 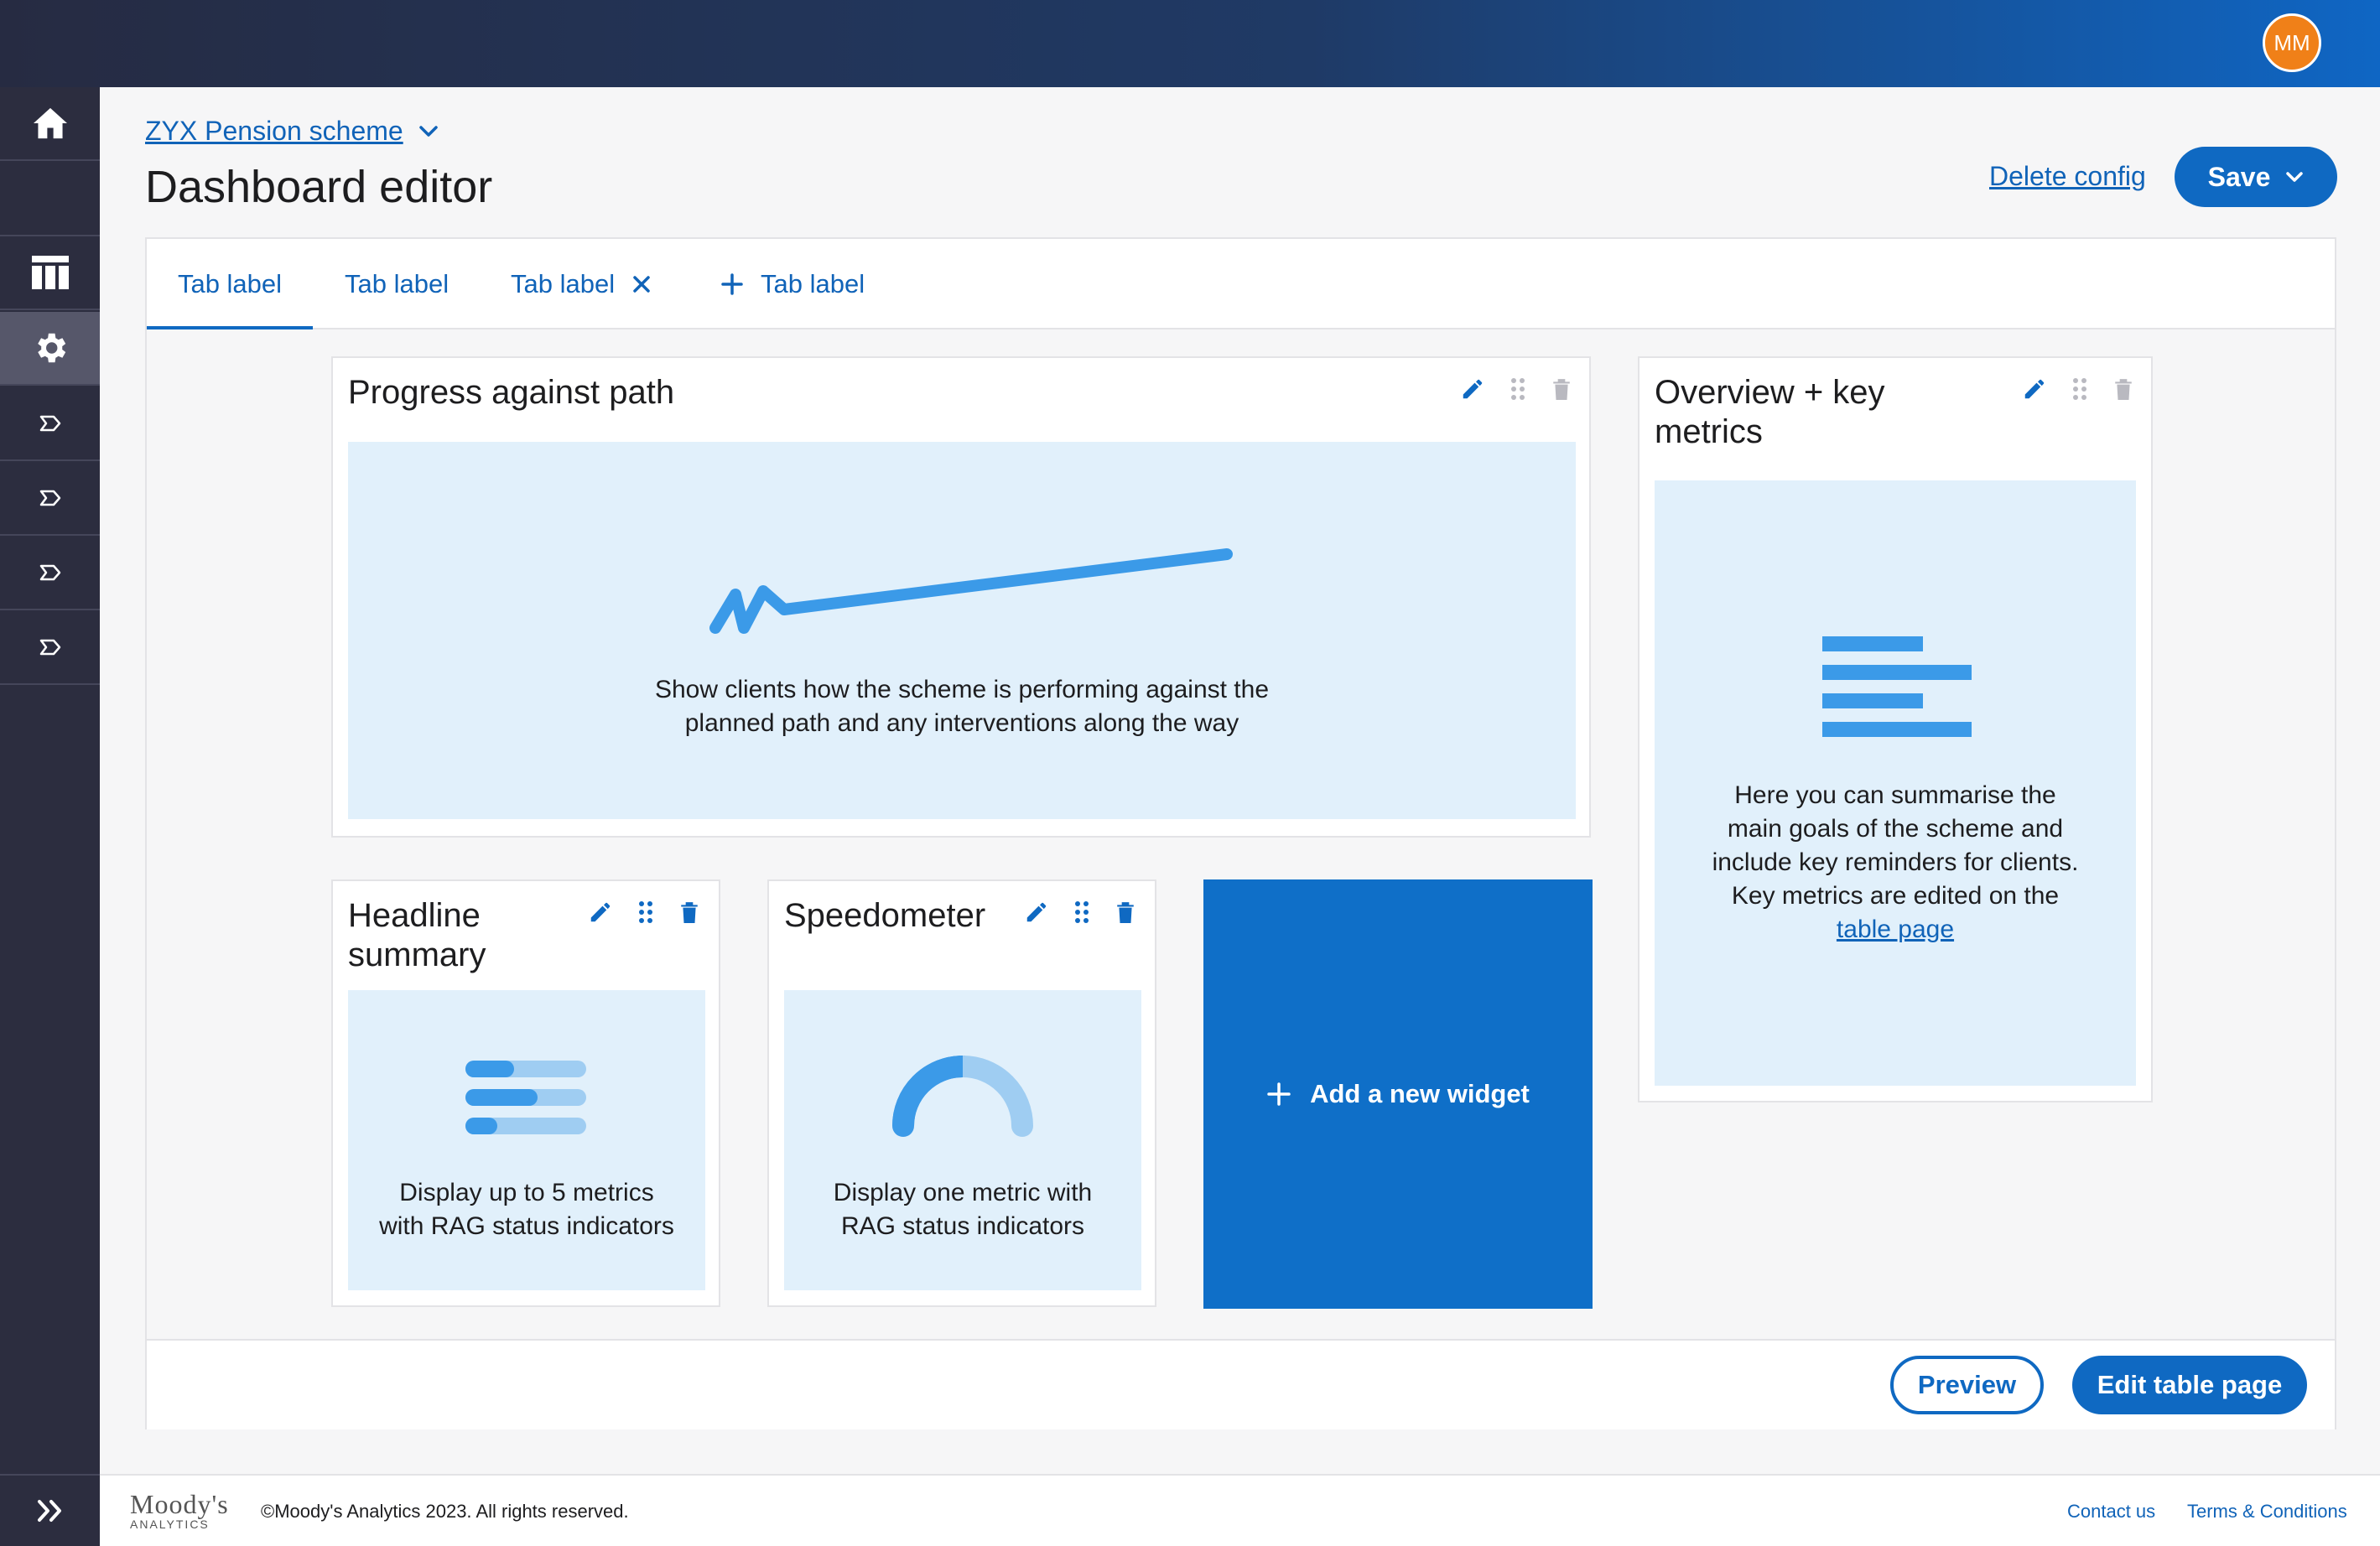 I want to click on edit-table-page-button: Edit table page, so click(x=2189, y=1385).